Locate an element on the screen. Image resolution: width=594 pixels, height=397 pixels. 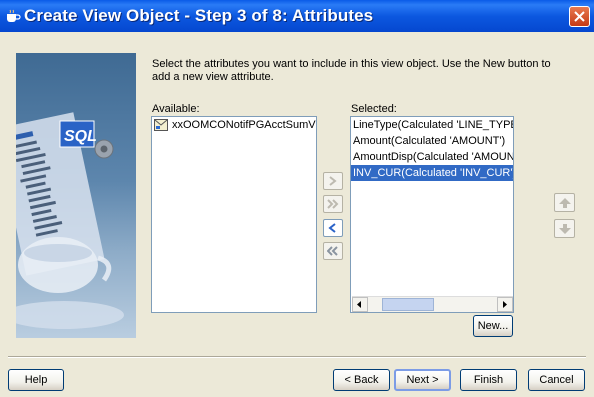
selected-list-item-active: INV_CUR(Calculated 'INV_CUR') is located at coordinates (432, 173).